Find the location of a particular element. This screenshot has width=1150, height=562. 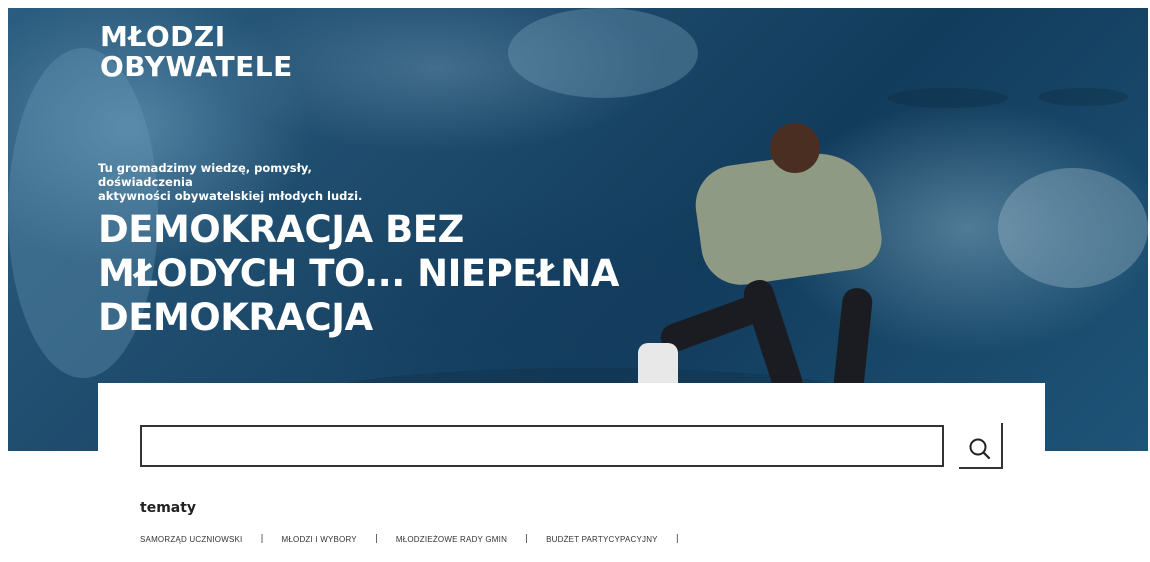

topic-link-mlodzi-i-wybory: MŁODZI I WYBORY is located at coordinates (319, 539).